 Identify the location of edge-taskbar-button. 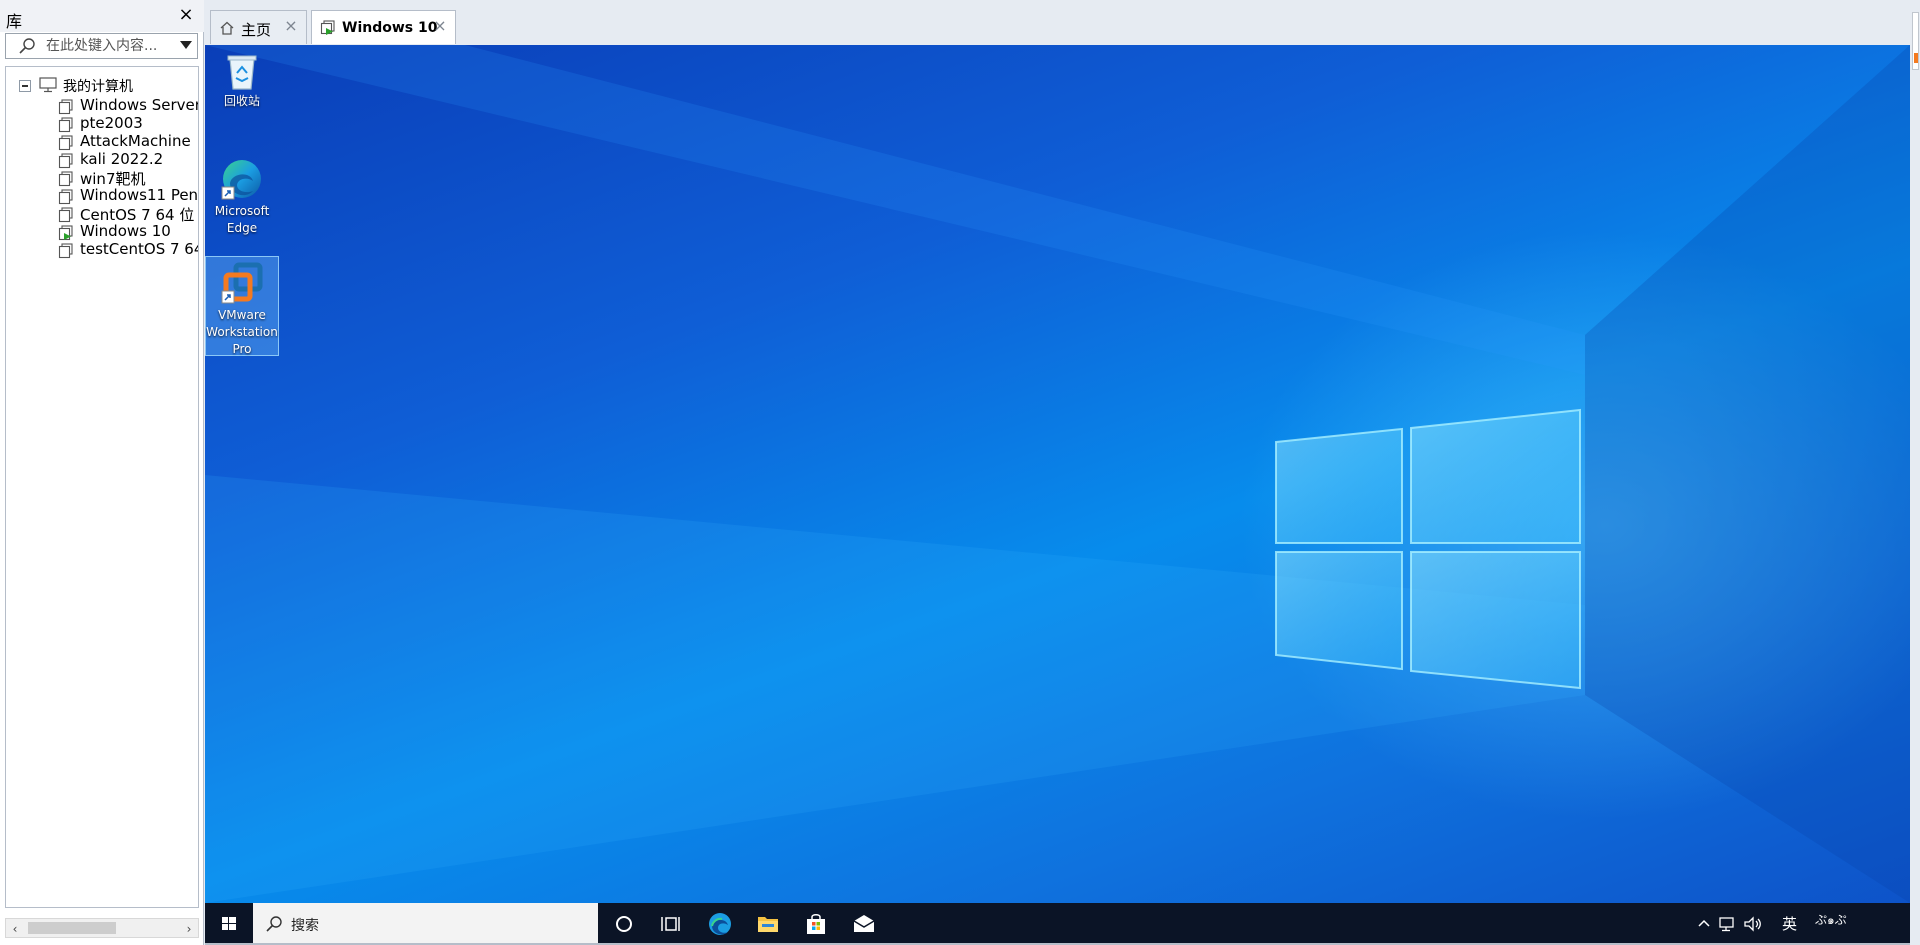
(720, 924).